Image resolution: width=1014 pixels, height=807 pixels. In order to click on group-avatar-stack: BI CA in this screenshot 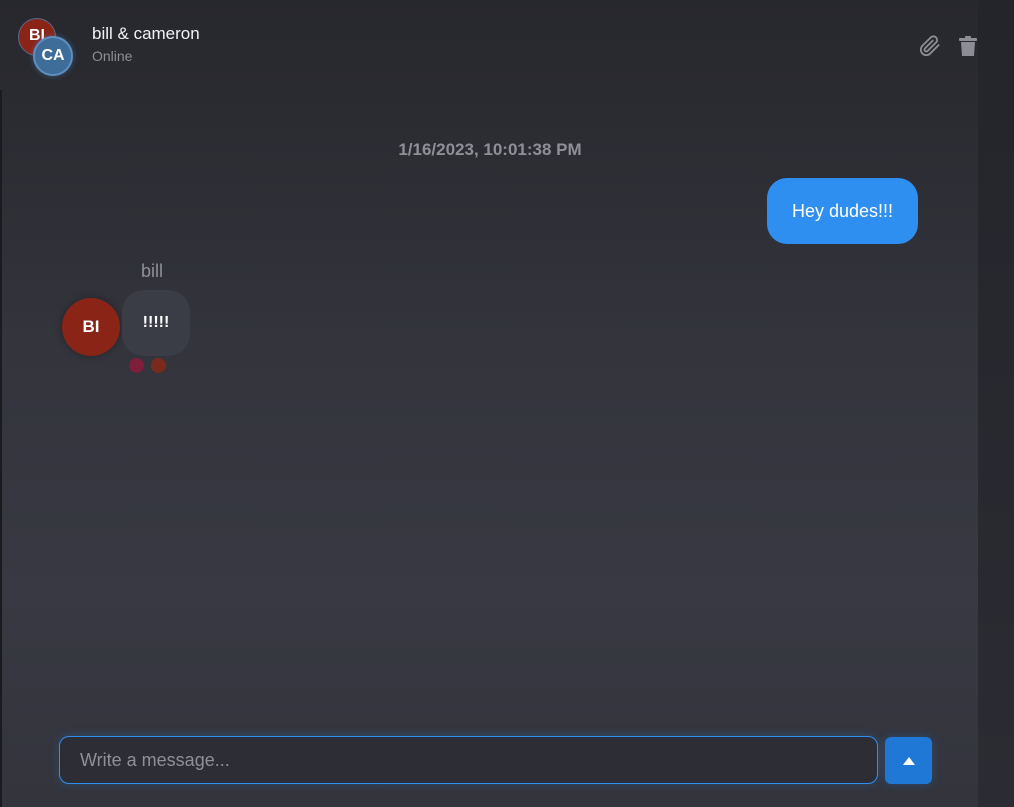, I will do `click(47, 47)`.